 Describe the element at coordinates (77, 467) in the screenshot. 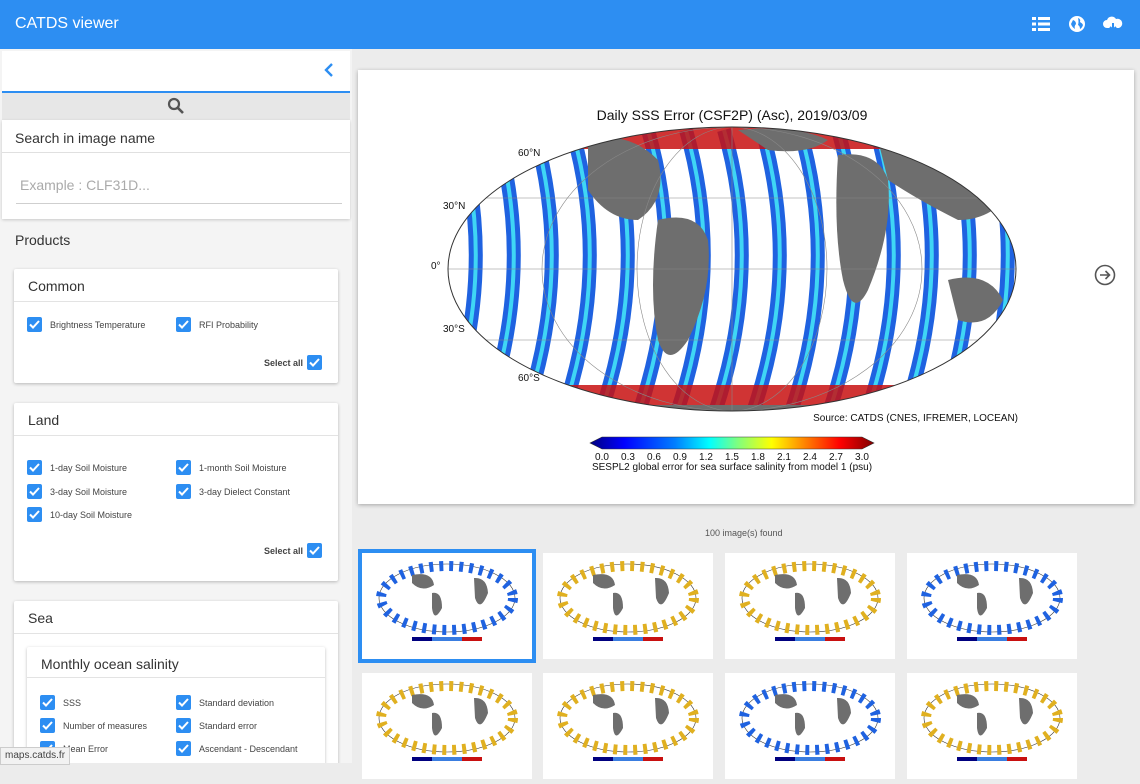

I see `checkbox-1-day-soil-moisture: 1-day Soil Moisture` at that location.